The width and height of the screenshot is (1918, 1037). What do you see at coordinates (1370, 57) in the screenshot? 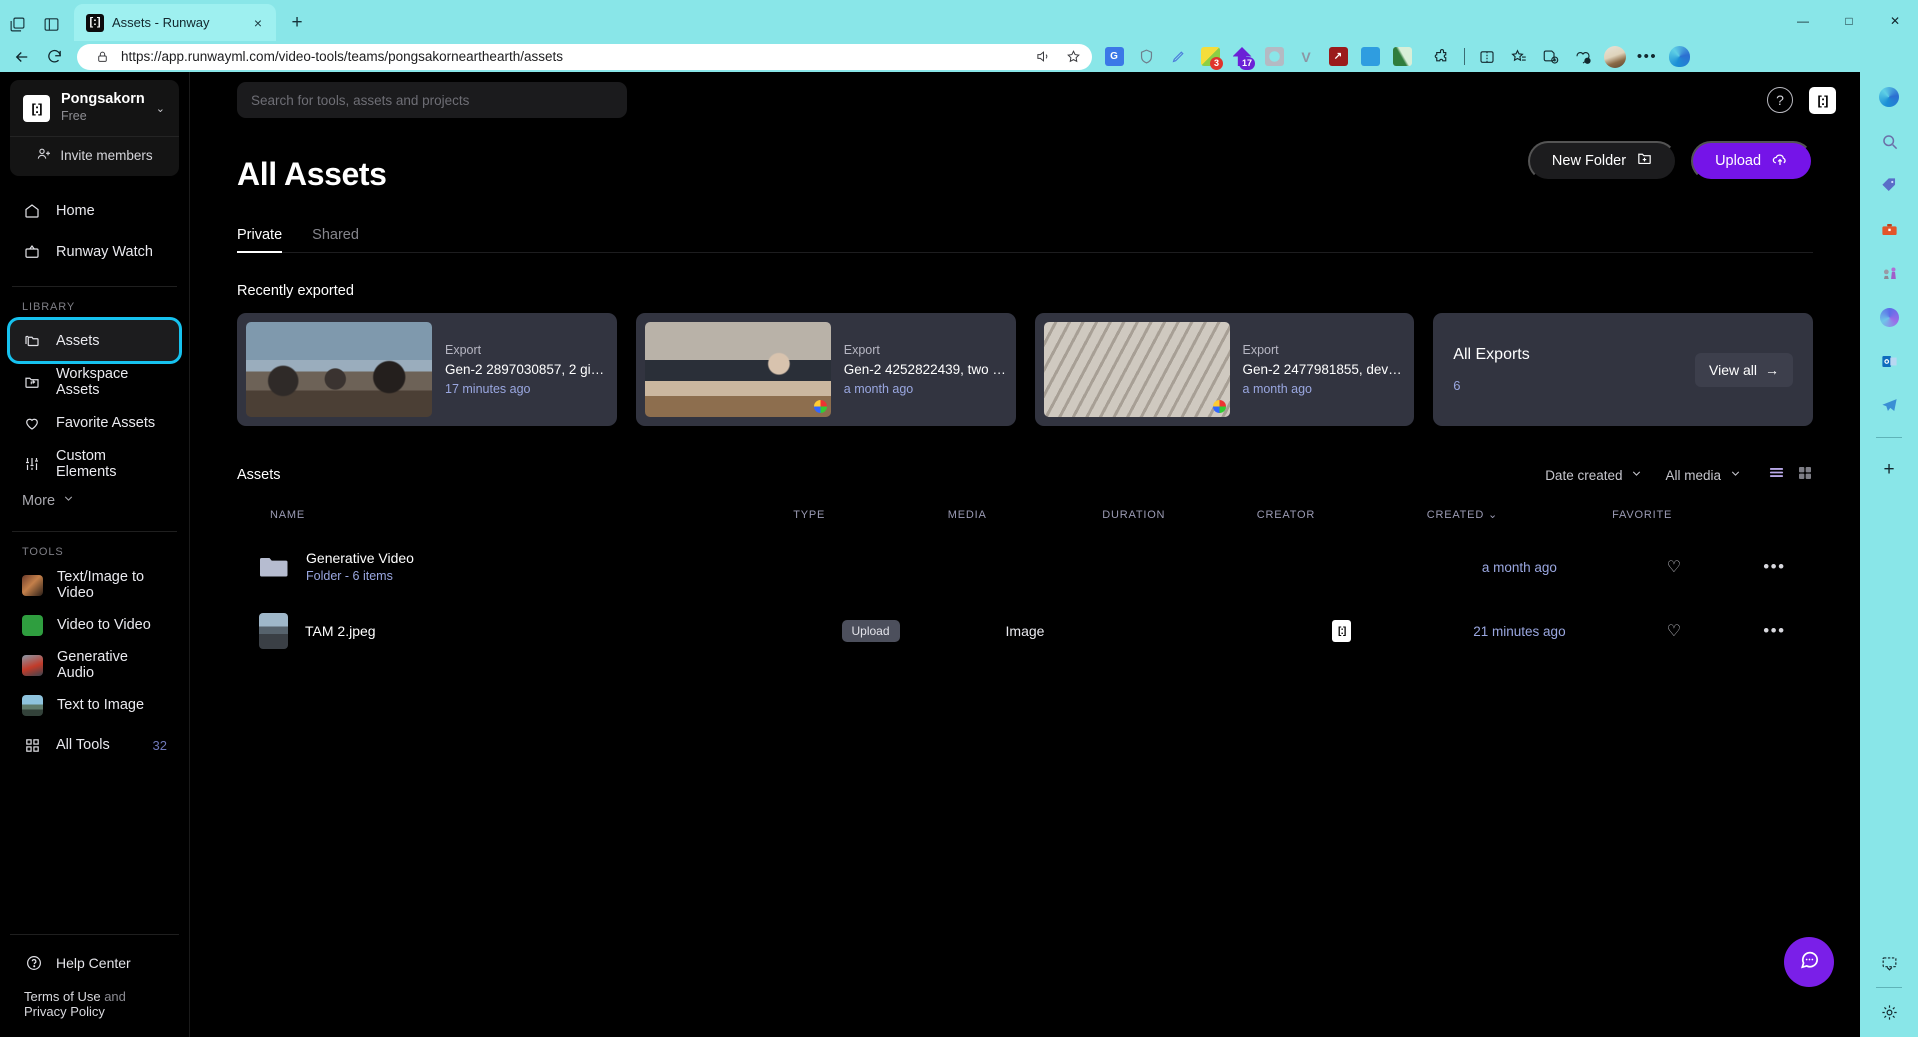
I see `extension-robot` at bounding box center [1370, 57].